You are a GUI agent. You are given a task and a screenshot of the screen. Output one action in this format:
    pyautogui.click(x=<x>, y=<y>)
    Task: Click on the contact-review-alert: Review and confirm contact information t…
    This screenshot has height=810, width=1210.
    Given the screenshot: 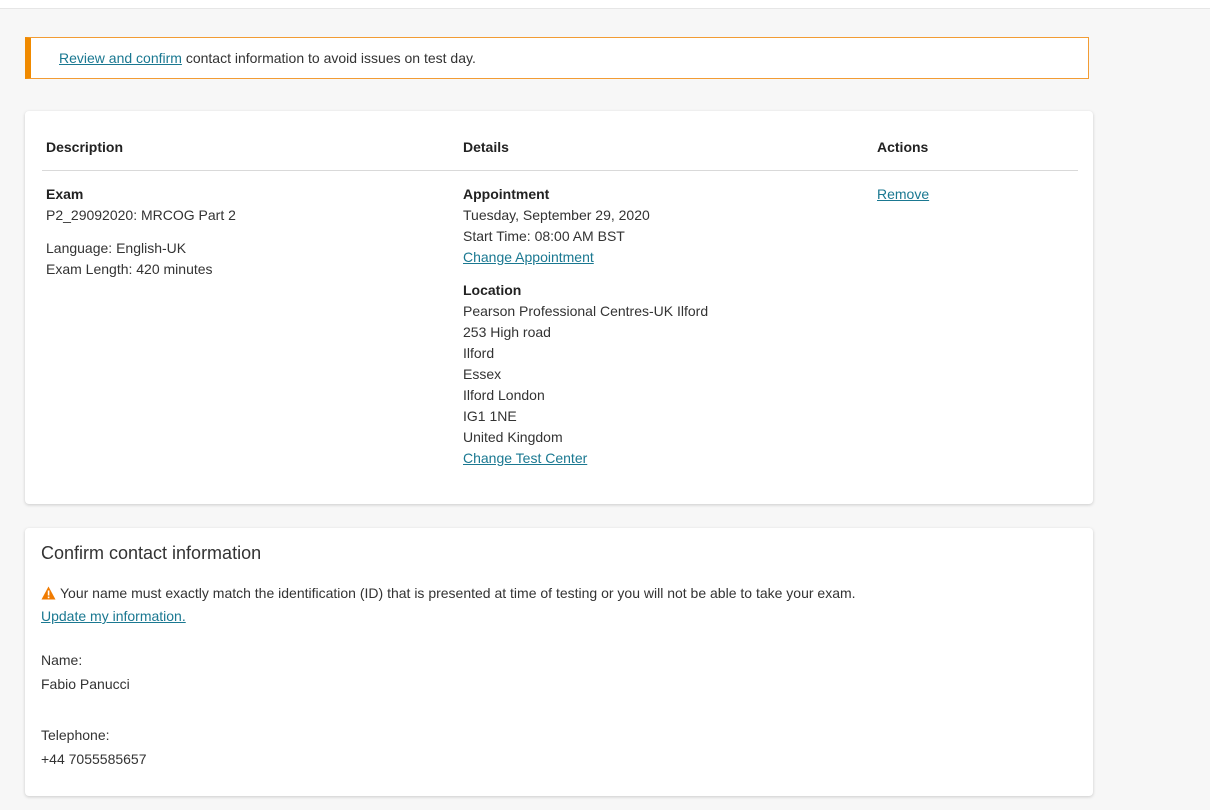 What is the action you would take?
    pyautogui.click(x=557, y=58)
    